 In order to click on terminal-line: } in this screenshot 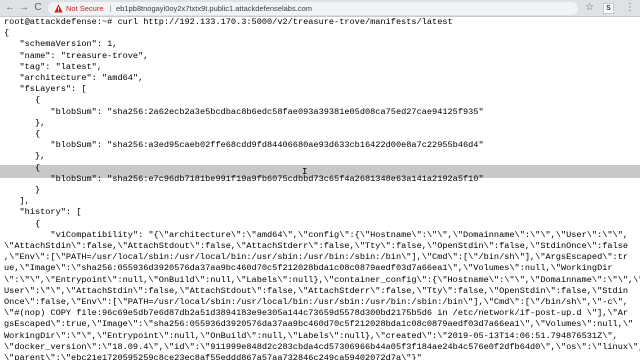, I will do `click(22, 190)`.